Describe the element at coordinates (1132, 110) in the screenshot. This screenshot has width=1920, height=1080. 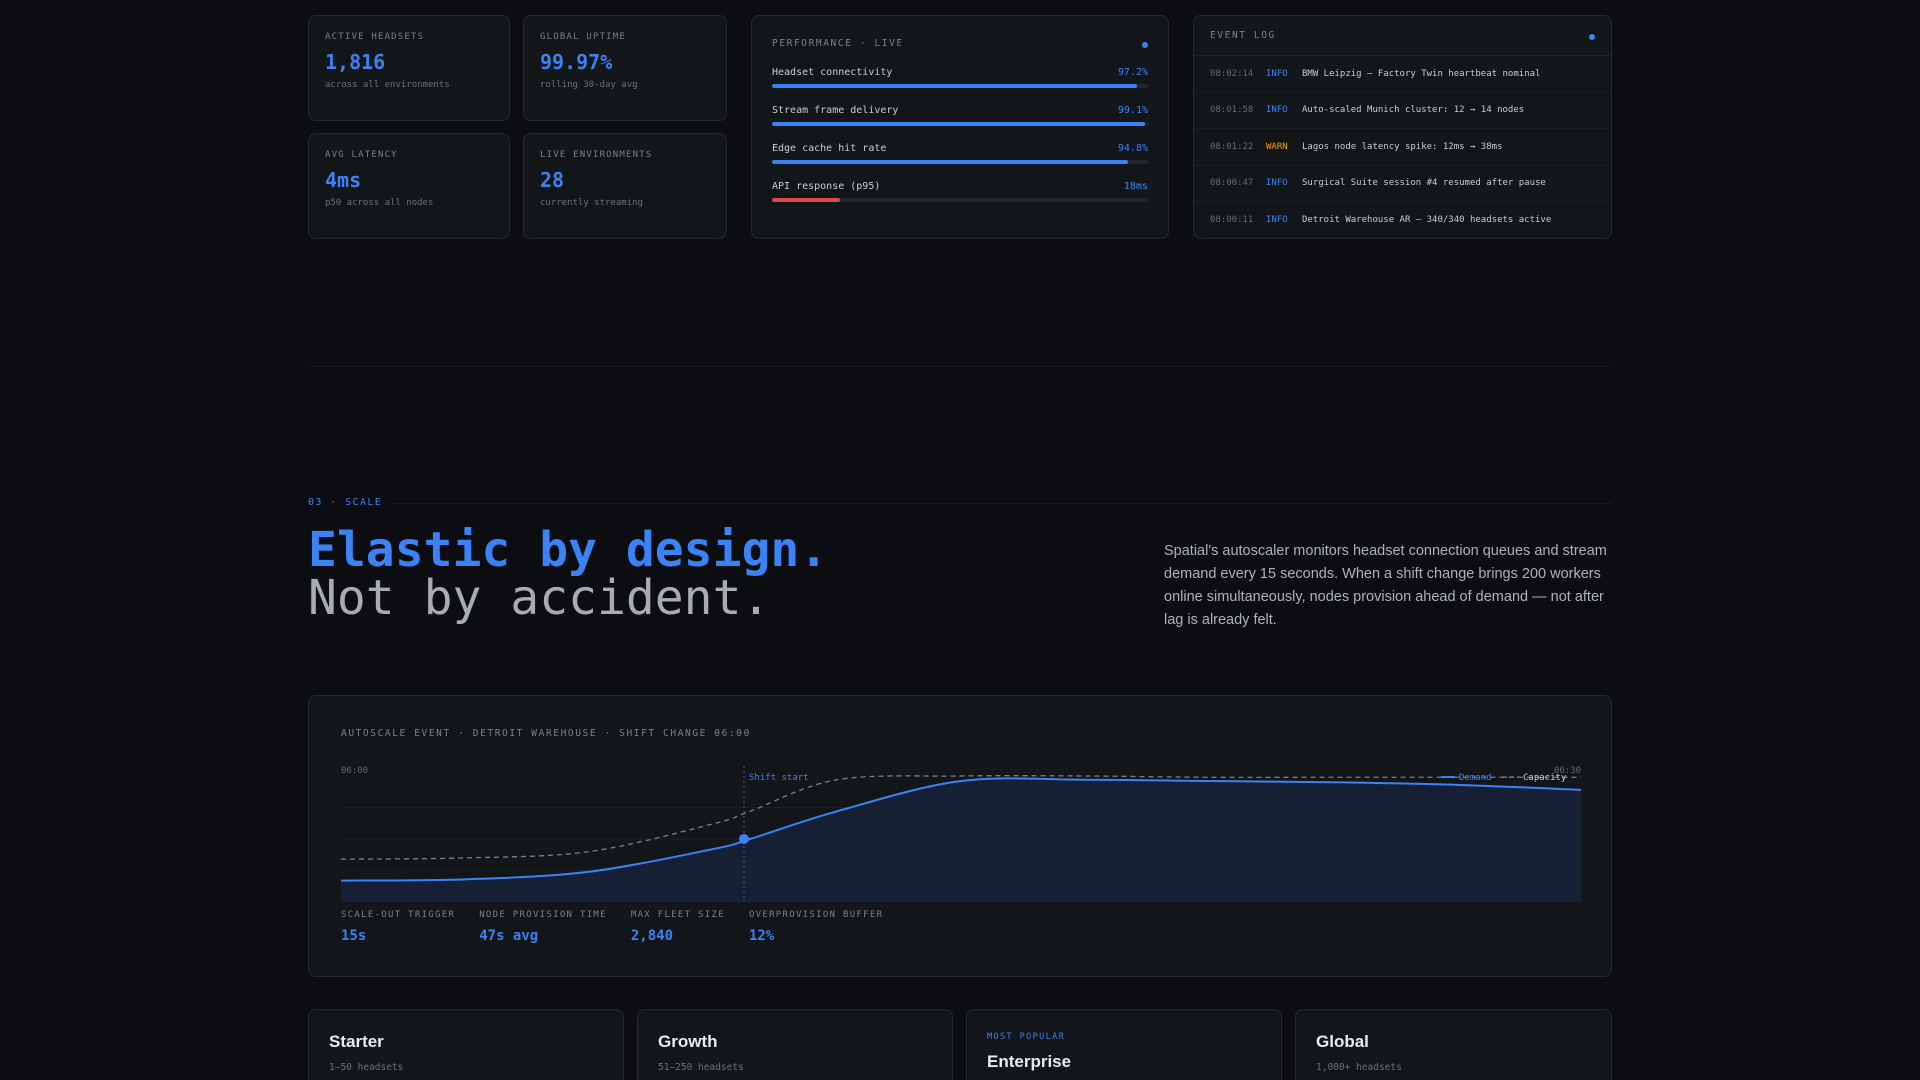
I see `metric-value: 99.1%` at that location.